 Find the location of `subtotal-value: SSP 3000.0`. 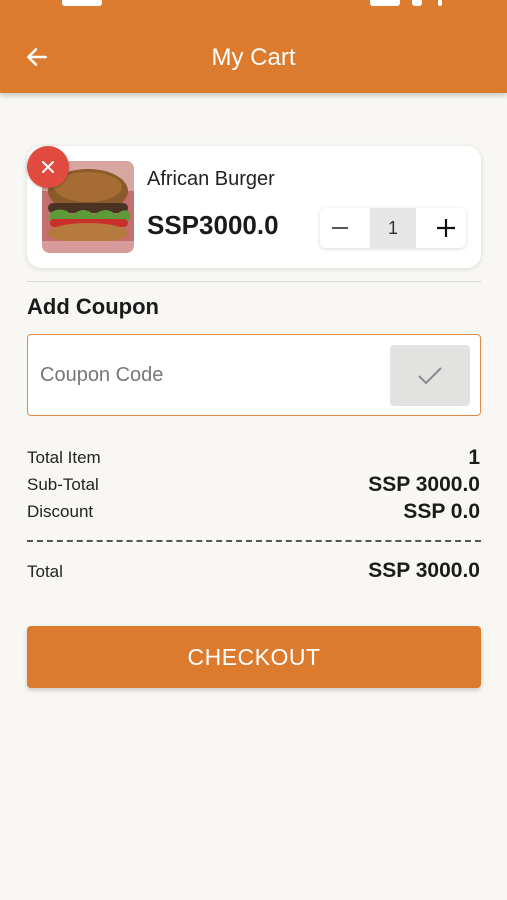

subtotal-value: SSP 3000.0 is located at coordinates (424, 484).